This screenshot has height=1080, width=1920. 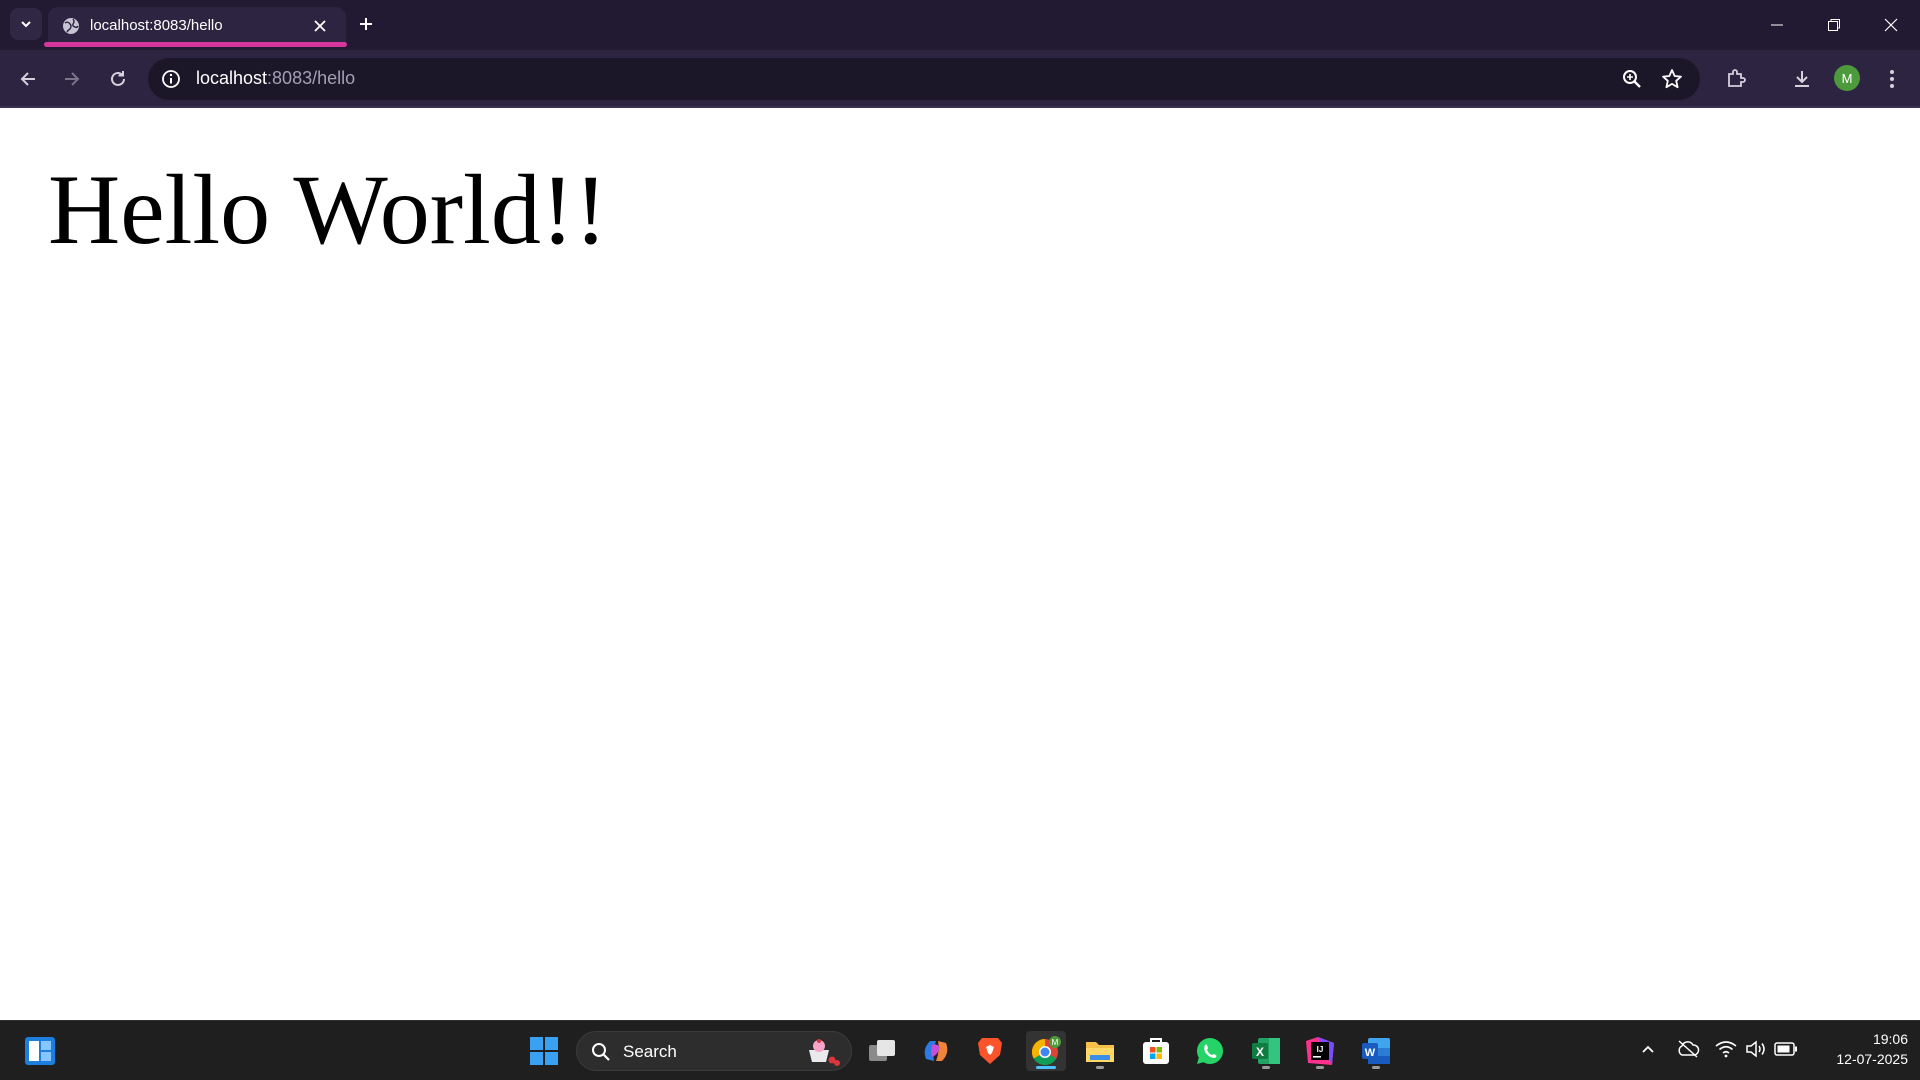 I want to click on wifi-button, so click(x=1726, y=1049).